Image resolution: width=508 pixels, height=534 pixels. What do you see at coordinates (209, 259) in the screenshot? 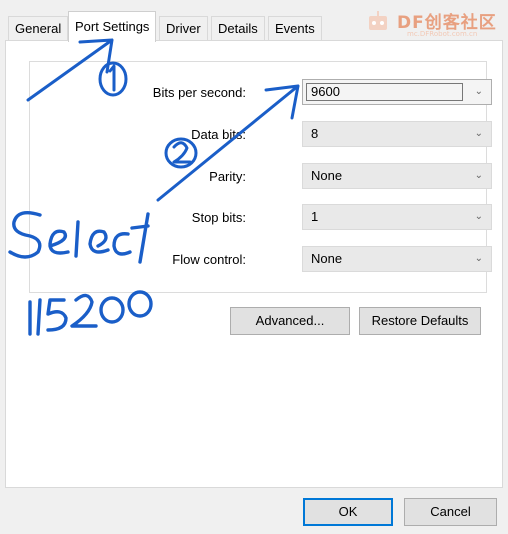
I see `flow-control-label: Flow control:` at bounding box center [209, 259].